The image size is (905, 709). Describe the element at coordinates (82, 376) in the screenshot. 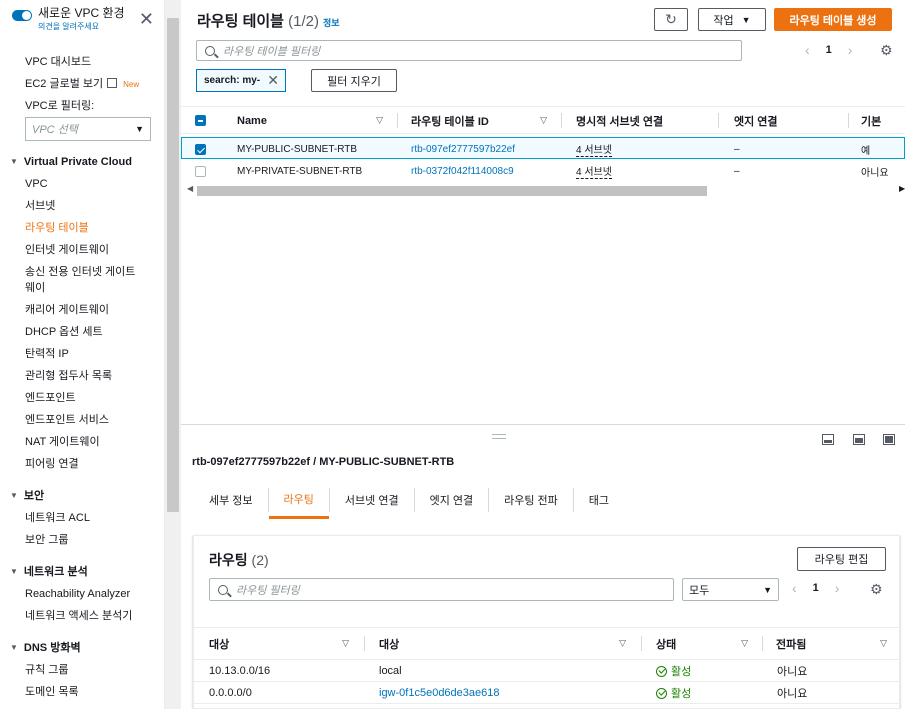

I see `sidebar-item-prefix-lists: 관리형 접두사 목록` at that location.